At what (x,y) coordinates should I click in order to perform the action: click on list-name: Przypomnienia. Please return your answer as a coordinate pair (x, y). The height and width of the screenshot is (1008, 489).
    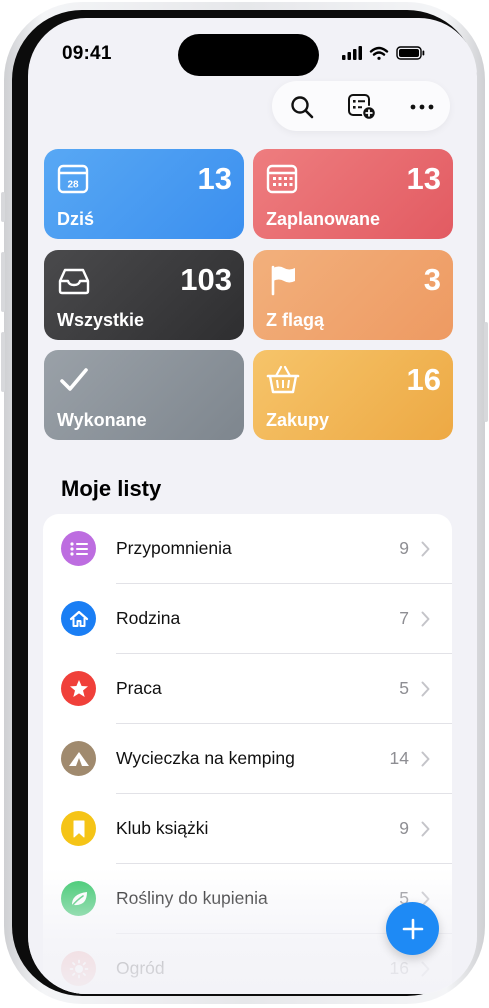
    Looking at the image, I should click on (174, 548).